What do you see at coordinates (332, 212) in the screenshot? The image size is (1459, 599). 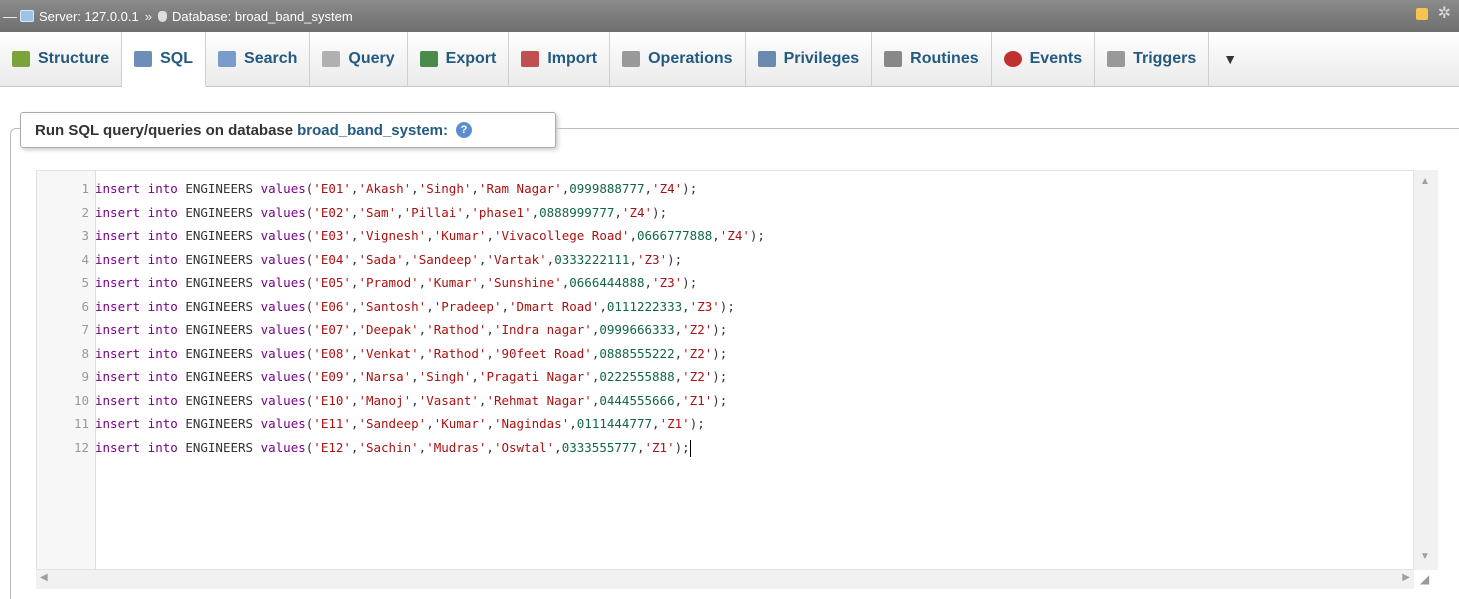 I see `sql-string: E02` at bounding box center [332, 212].